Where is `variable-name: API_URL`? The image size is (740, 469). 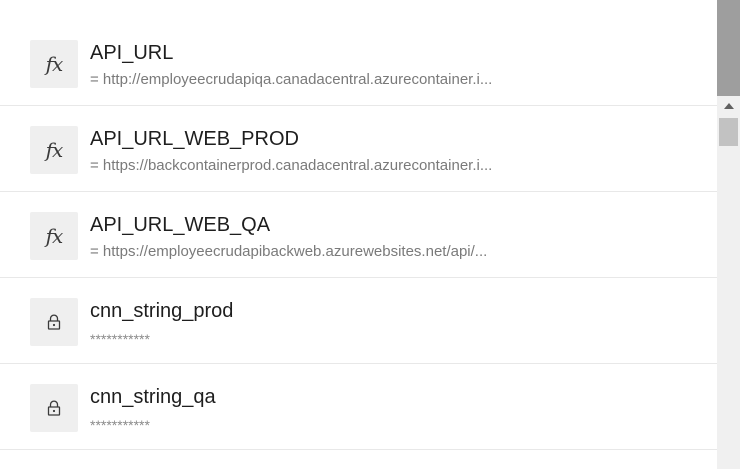 variable-name: API_URL is located at coordinates (132, 53).